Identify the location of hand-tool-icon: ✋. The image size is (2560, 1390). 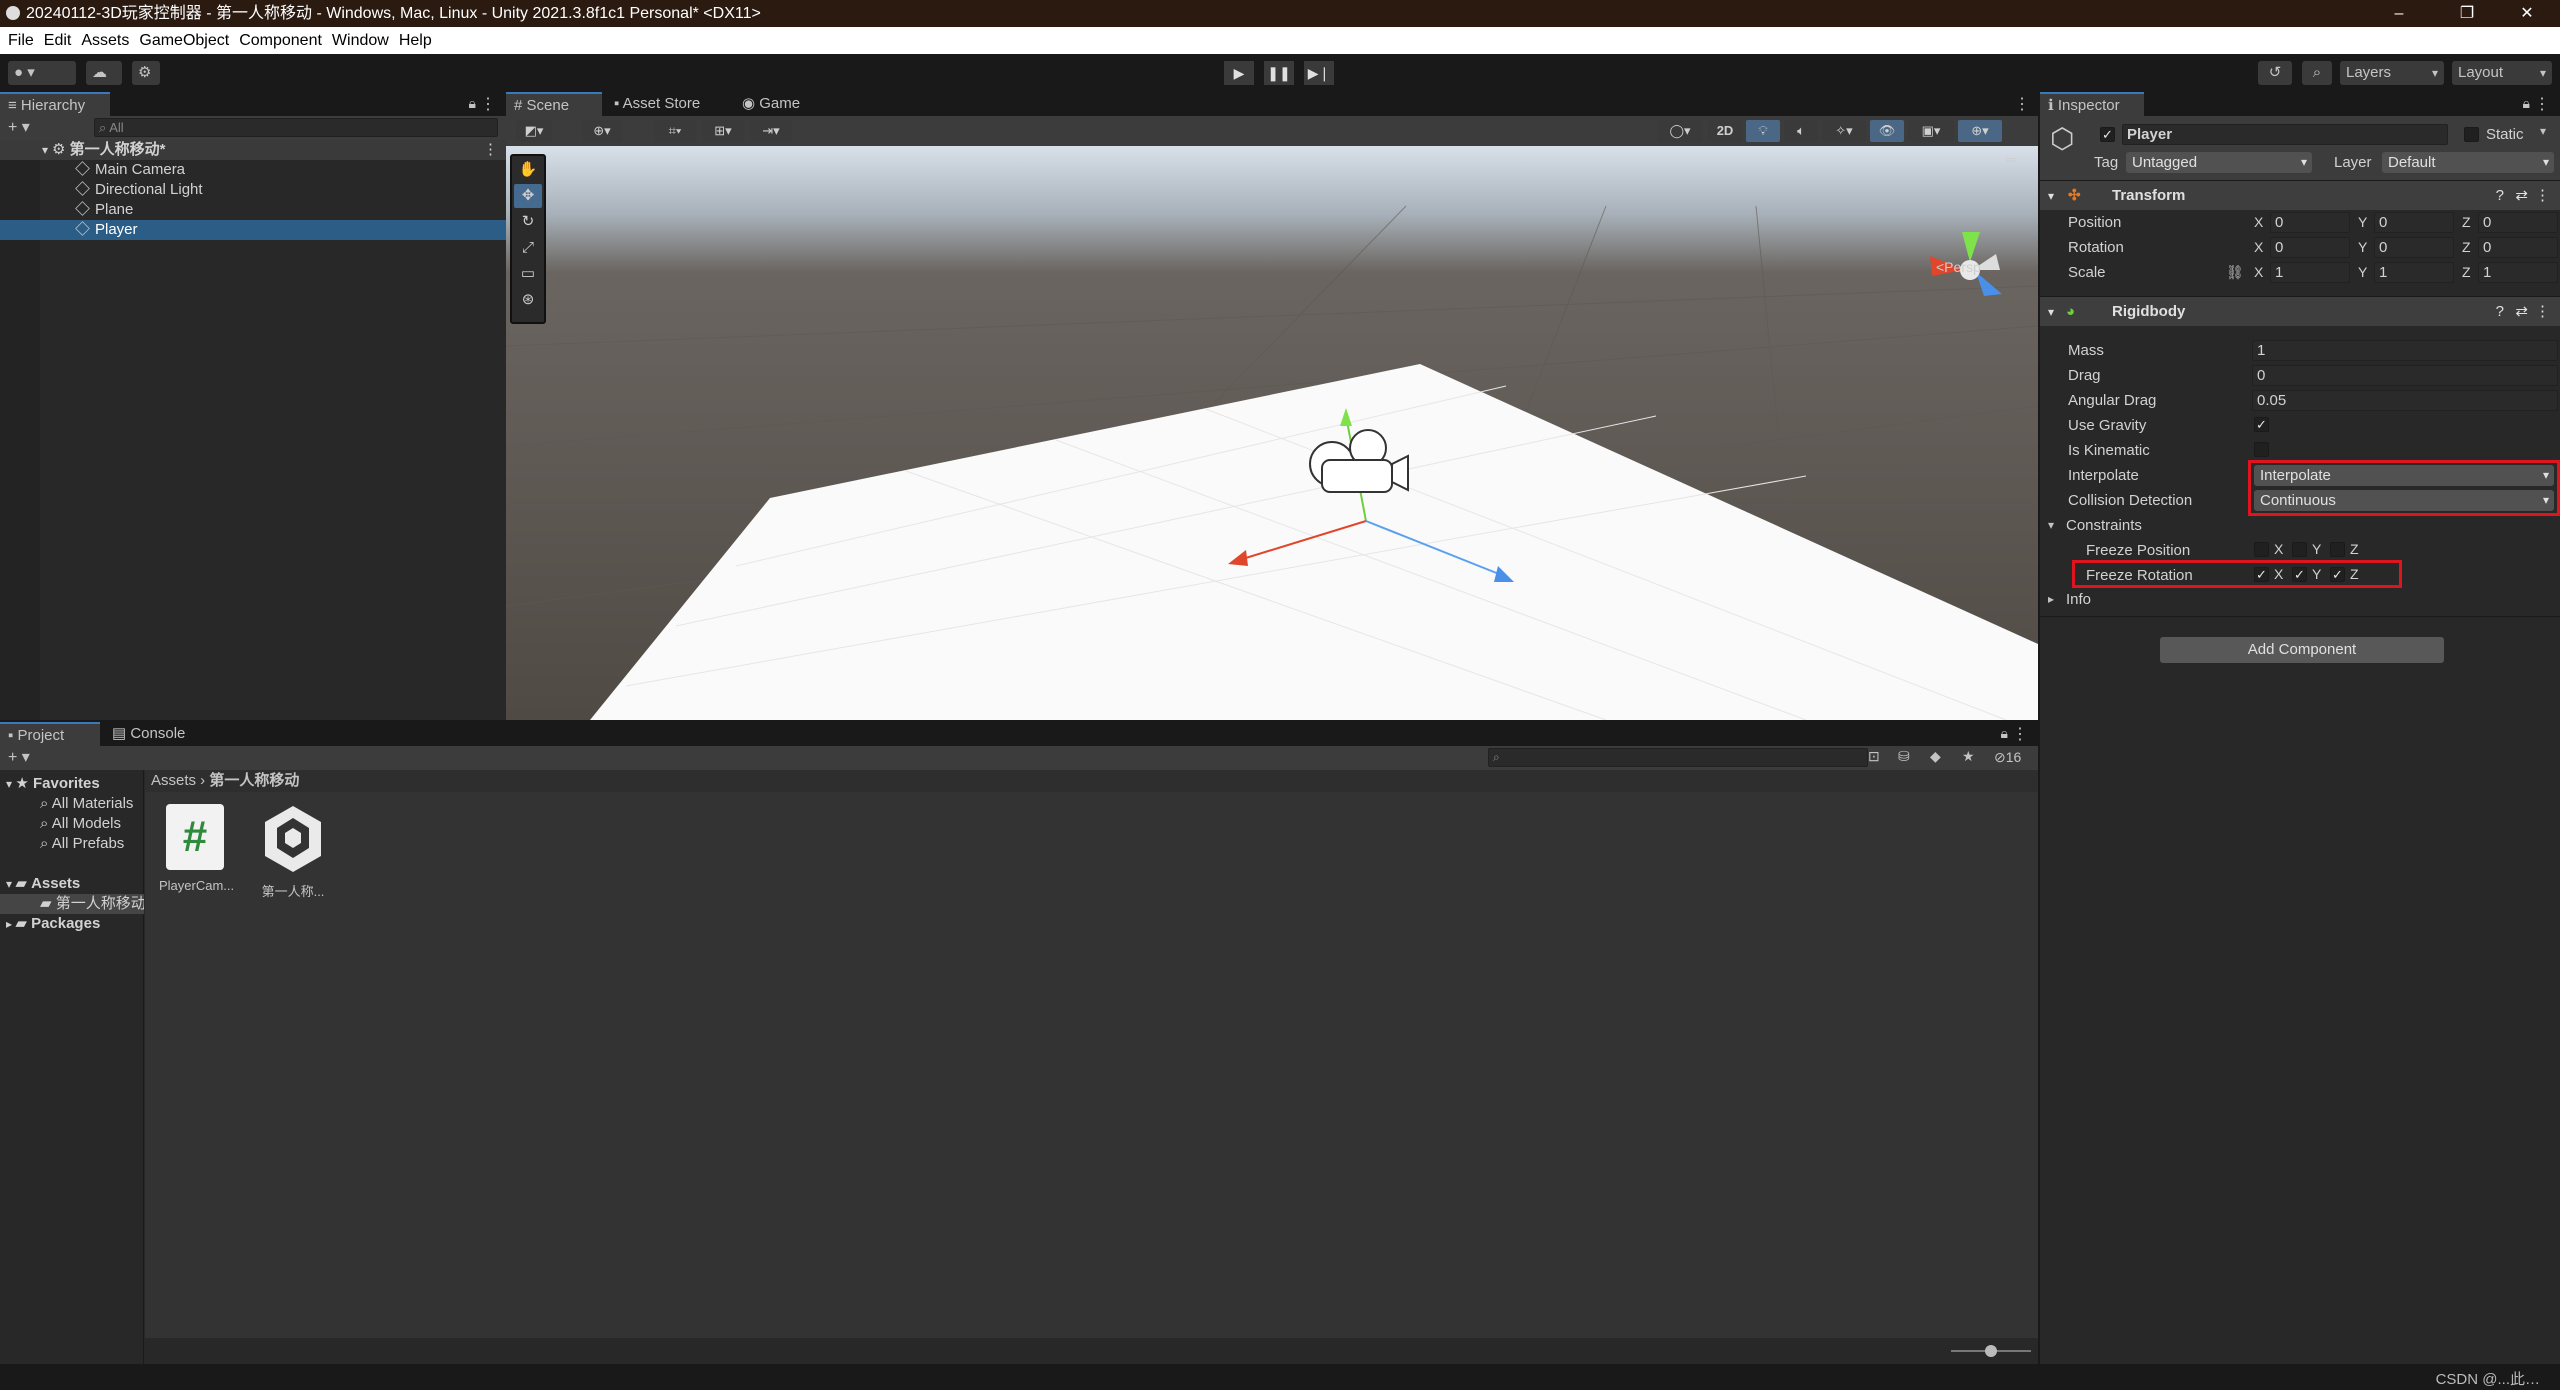
(528, 170).